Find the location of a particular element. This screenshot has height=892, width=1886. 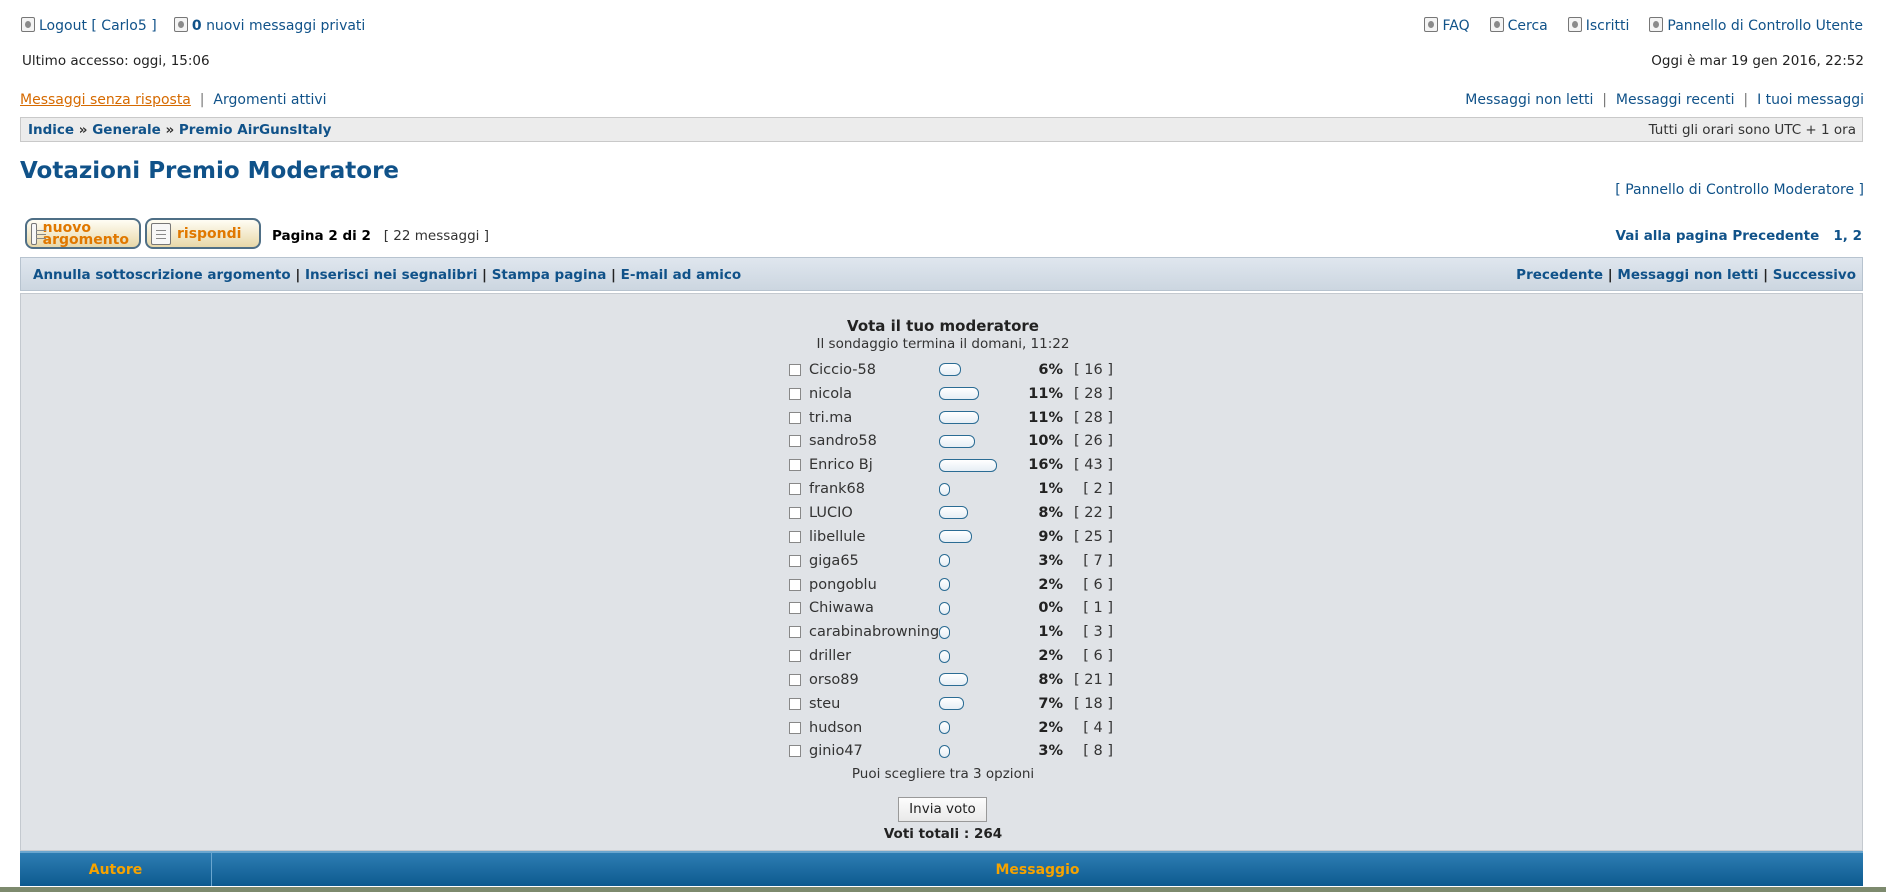

active-topics-link: Argomenti attivi is located at coordinates (269, 100).